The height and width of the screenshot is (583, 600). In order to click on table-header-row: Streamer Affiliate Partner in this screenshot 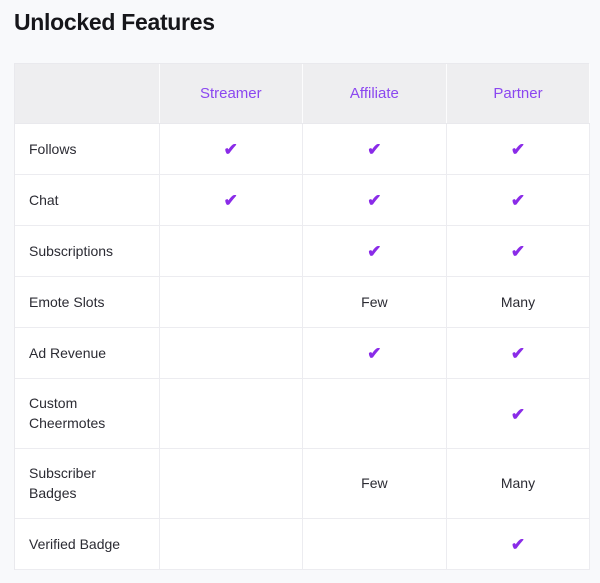, I will do `click(303, 94)`.